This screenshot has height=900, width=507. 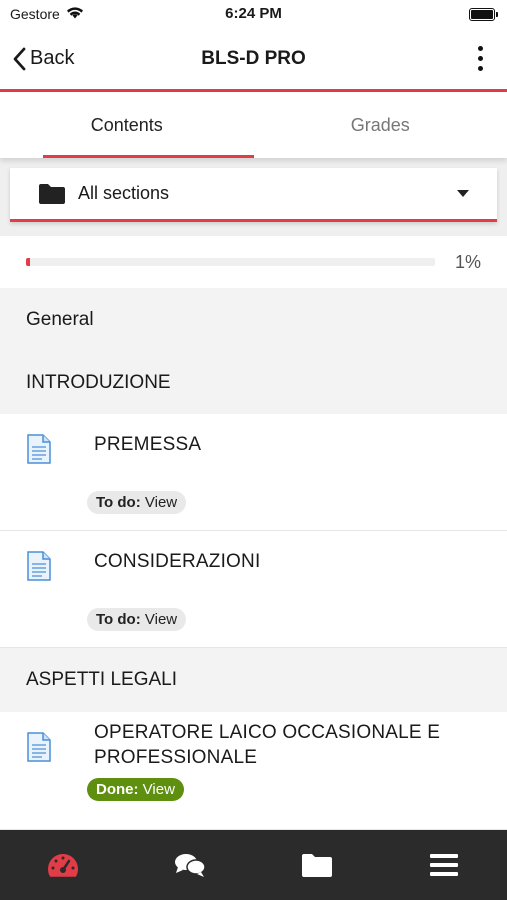 What do you see at coordinates (253, 320) in the screenshot?
I see `section-header-general: General` at bounding box center [253, 320].